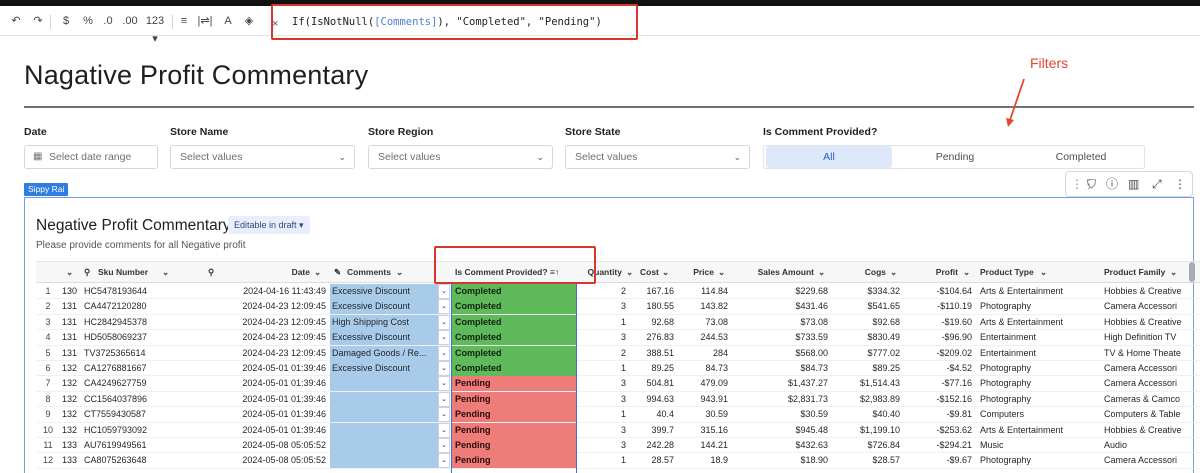 This screenshot has height=473, width=1200. What do you see at coordinates (662, 368) in the screenshot?
I see `cell-cost: 89.25` at bounding box center [662, 368].